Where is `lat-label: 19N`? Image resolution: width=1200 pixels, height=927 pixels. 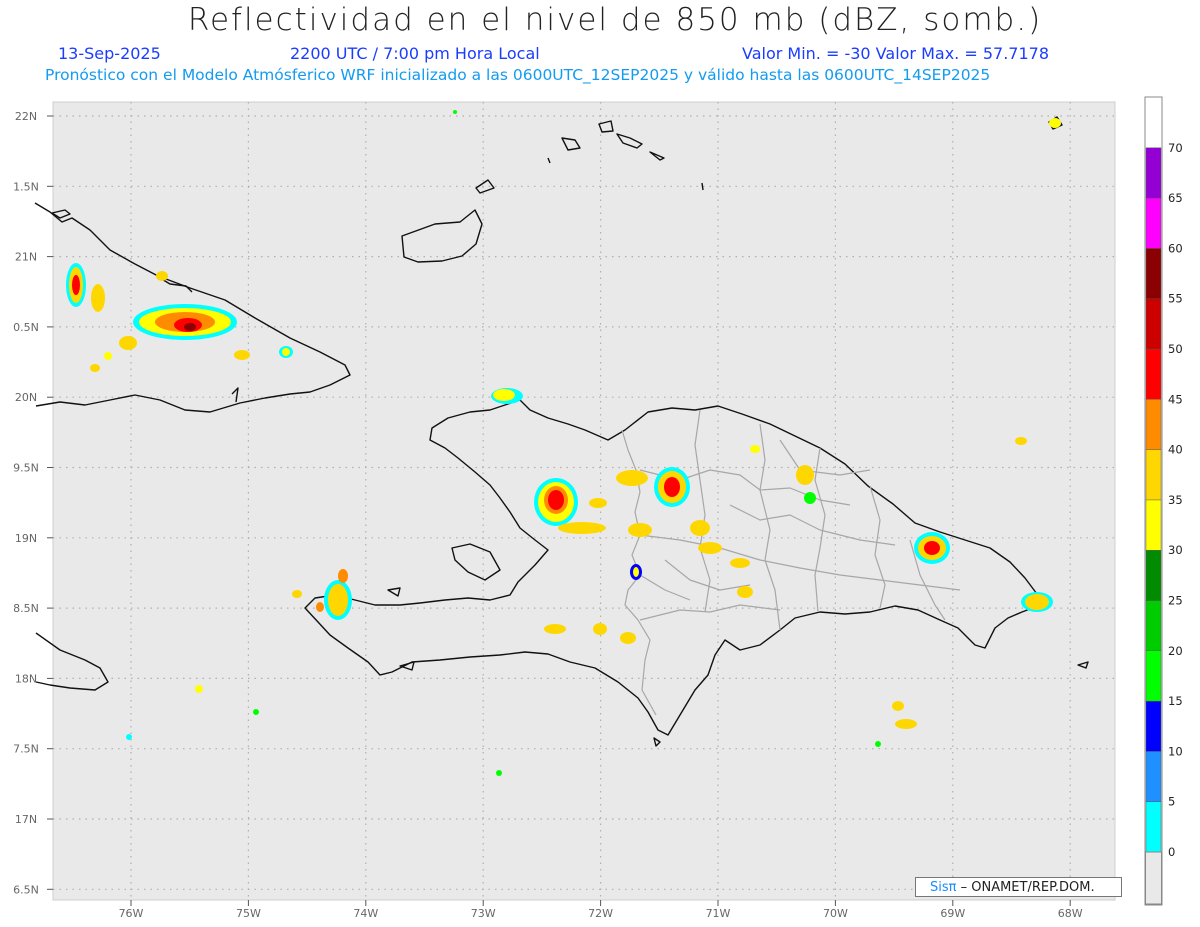 lat-label: 19N is located at coordinates (26, 538).